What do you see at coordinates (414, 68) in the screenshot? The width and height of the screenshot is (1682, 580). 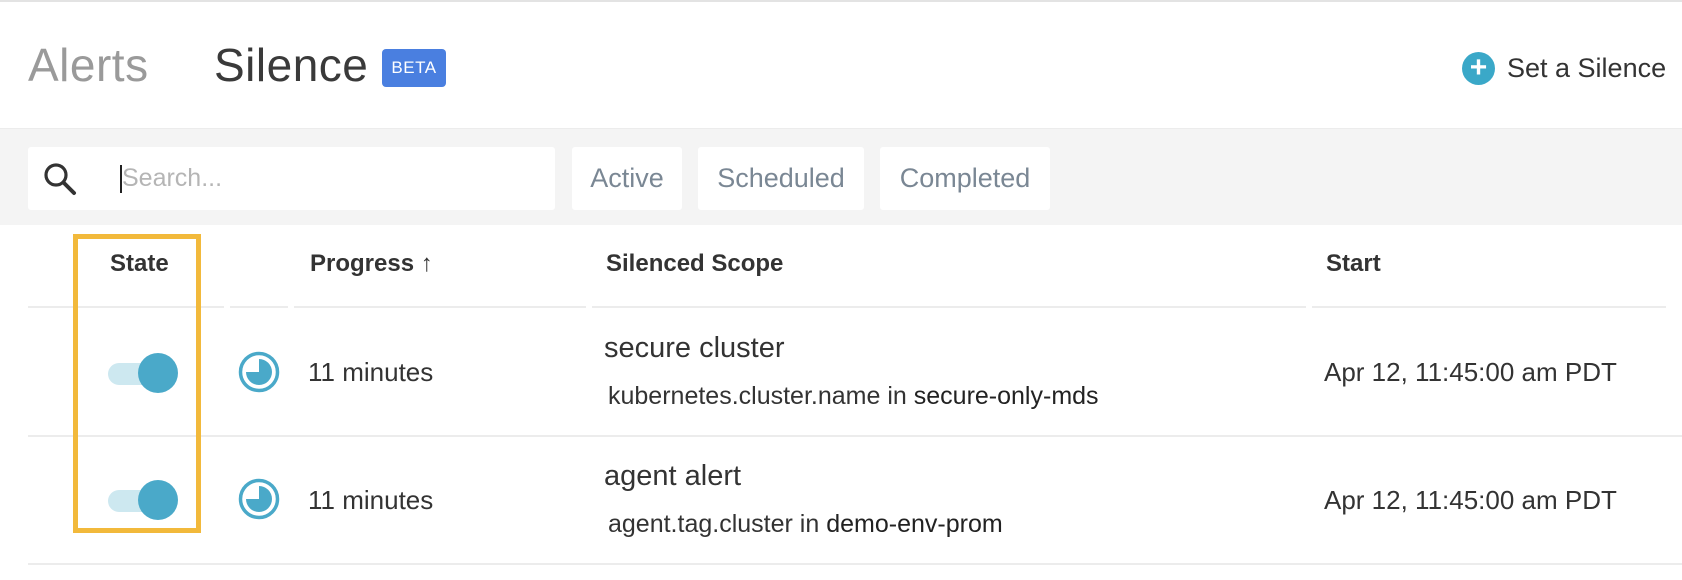 I see `beta-badge: BETA` at bounding box center [414, 68].